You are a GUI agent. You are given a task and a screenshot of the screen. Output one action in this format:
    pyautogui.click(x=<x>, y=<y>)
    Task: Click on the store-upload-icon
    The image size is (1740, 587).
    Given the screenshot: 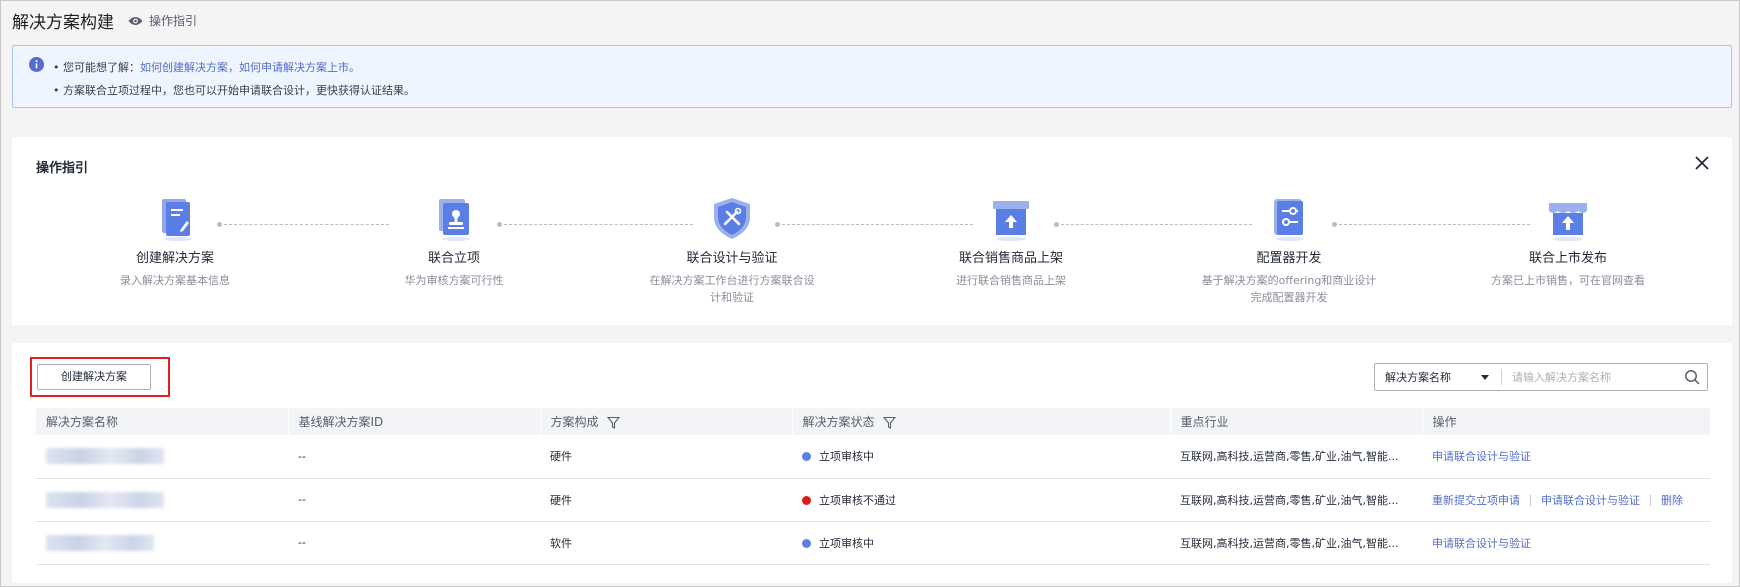 What is the action you would take?
    pyautogui.click(x=1568, y=222)
    